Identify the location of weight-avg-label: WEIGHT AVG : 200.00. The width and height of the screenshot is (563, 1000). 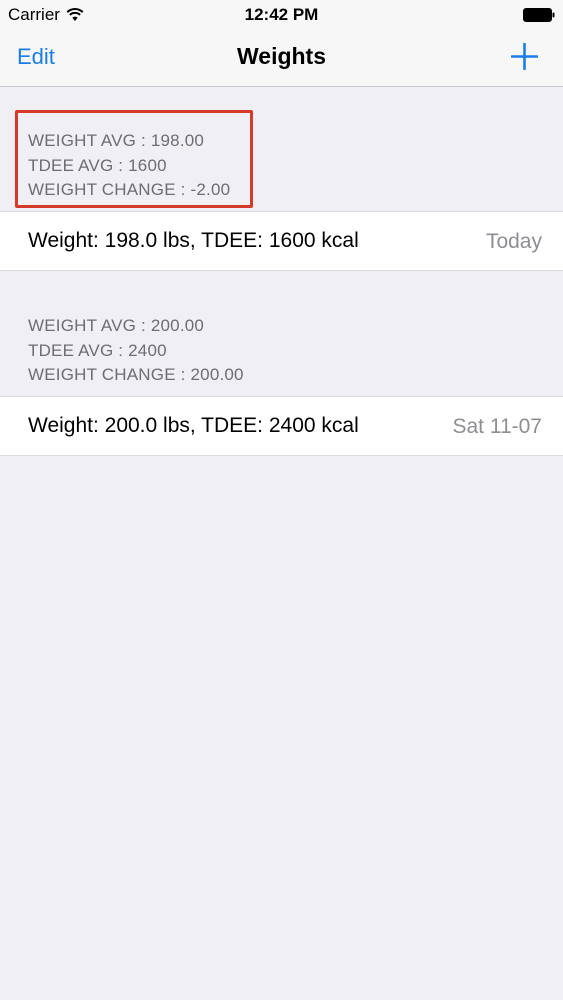
(116, 325).